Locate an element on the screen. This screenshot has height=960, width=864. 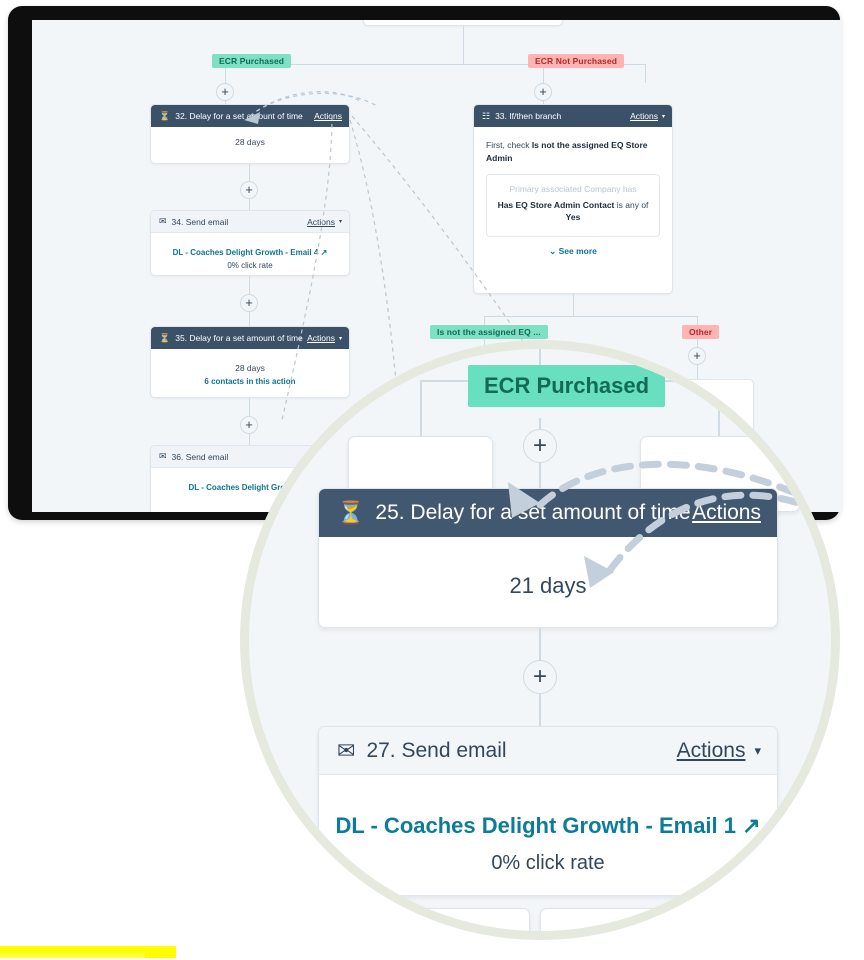
card-title: 35. Delay for a set amount of time is located at coordinates (239, 338).